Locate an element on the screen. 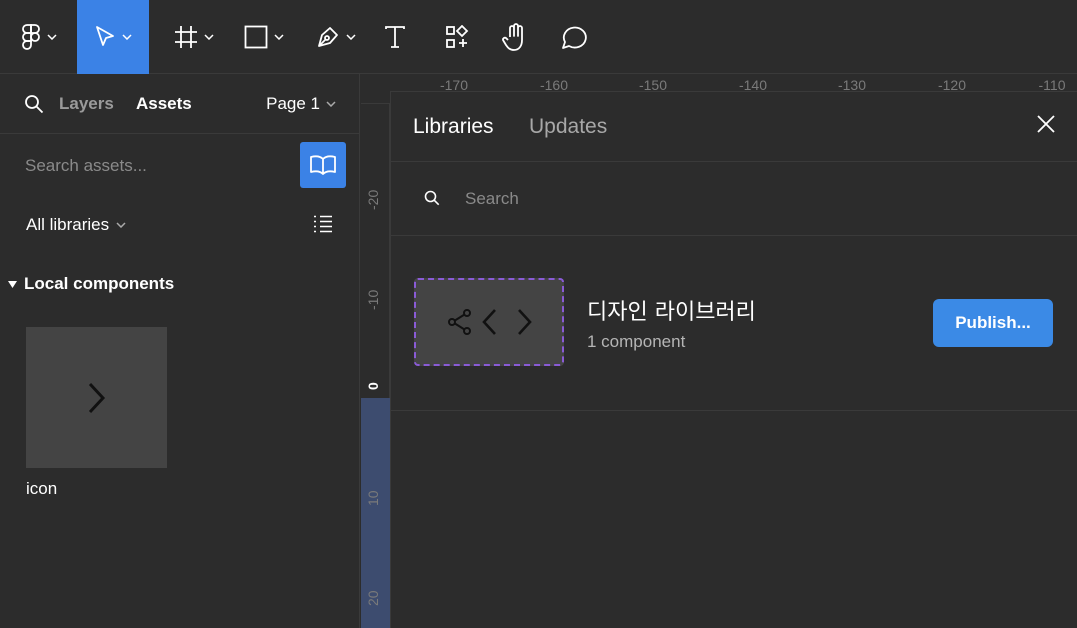  triangle-down-icon is located at coordinates (12, 284).